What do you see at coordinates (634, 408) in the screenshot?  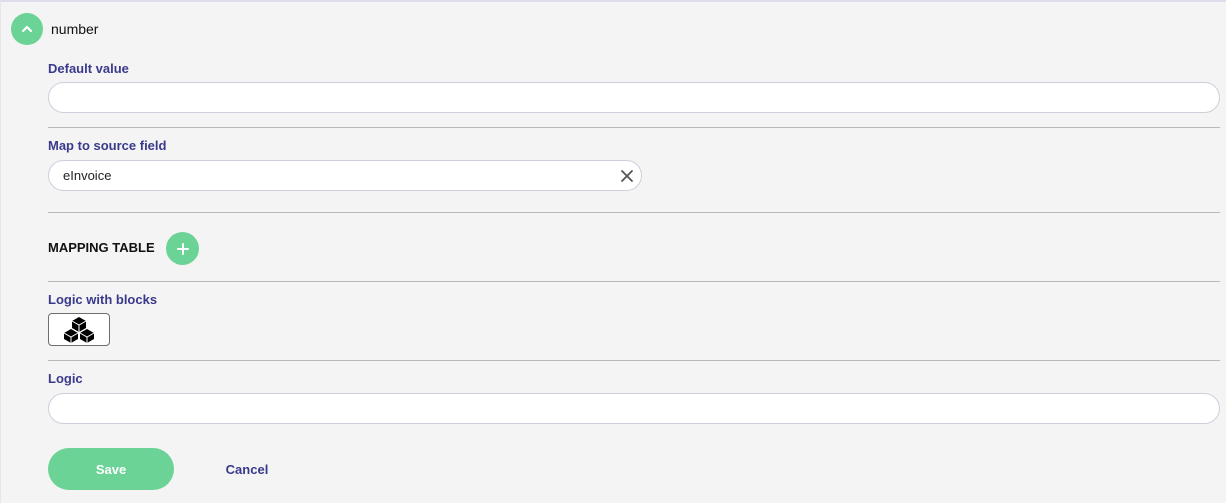 I see `logic-input` at bounding box center [634, 408].